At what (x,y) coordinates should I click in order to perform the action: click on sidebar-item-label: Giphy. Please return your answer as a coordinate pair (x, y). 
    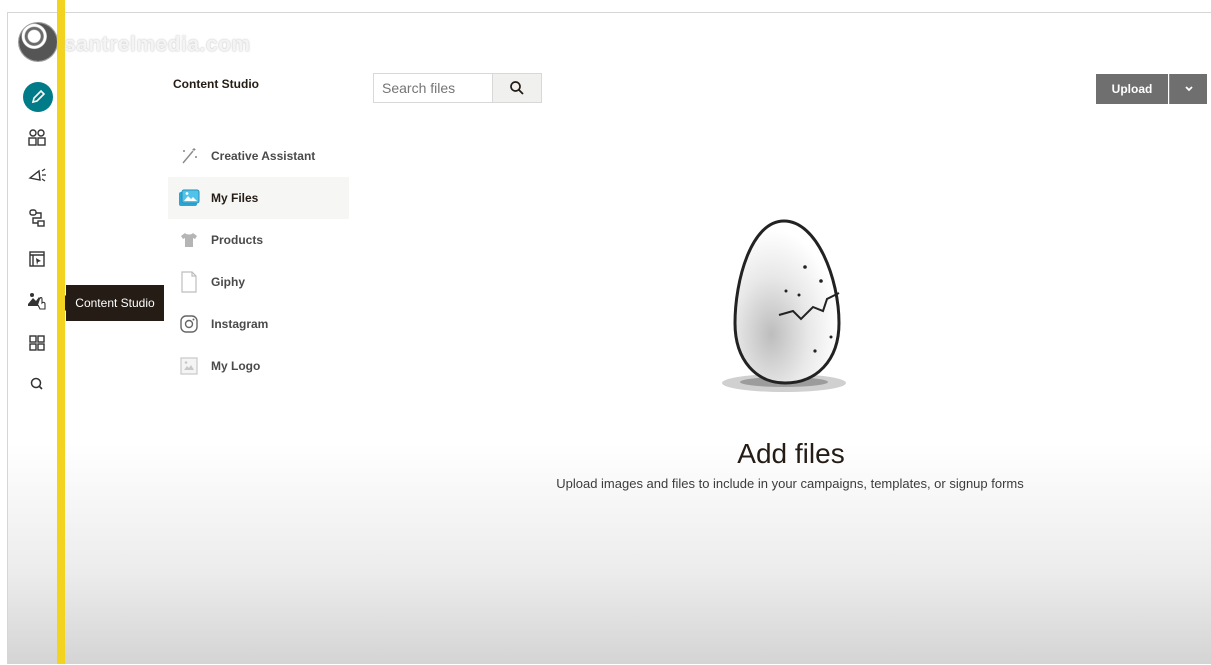
    Looking at the image, I should click on (228, 282).